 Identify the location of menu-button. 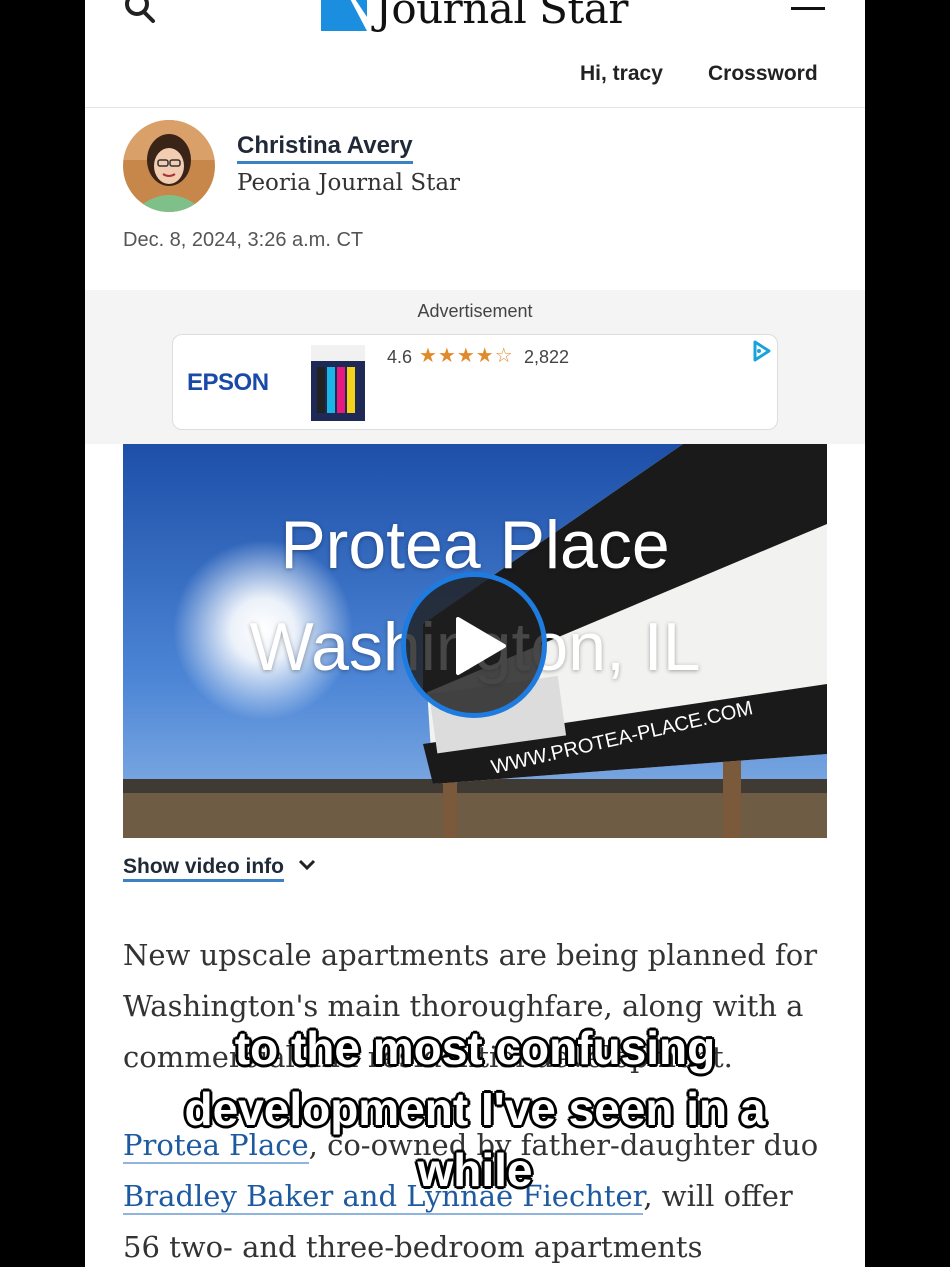
(811, 13).